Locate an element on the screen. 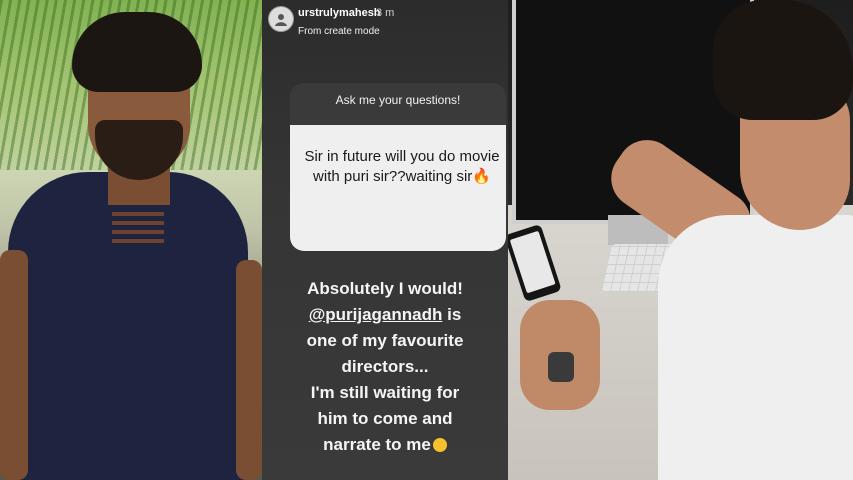  answer-line-7: narrate to me is located at coordinates (385, 445).